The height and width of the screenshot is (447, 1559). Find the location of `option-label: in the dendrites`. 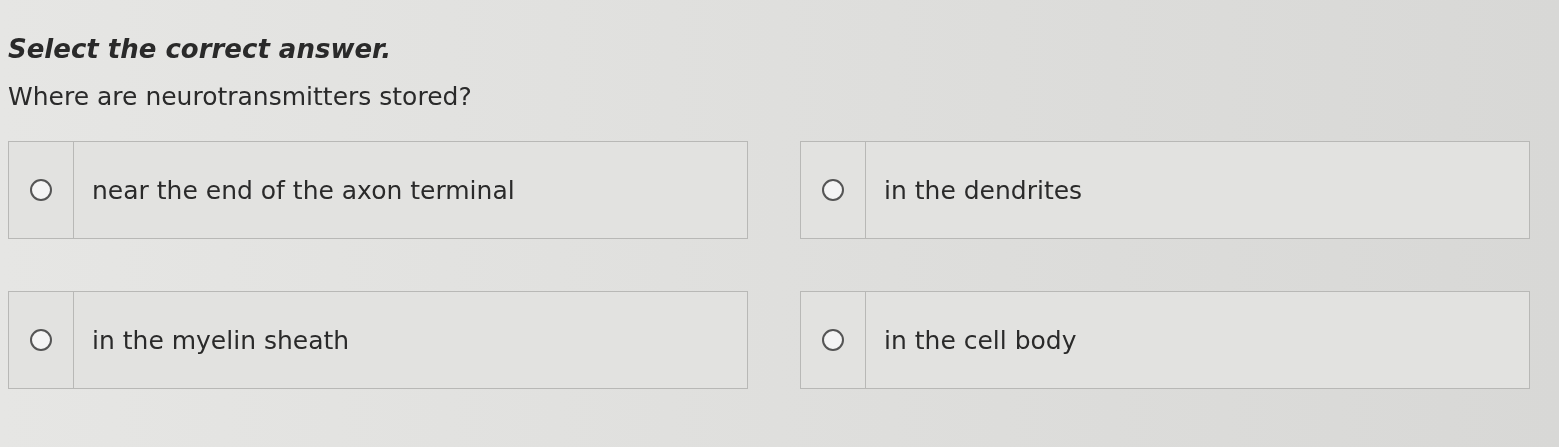

option-label: in the dendrites is located at coordinates (983, 190).